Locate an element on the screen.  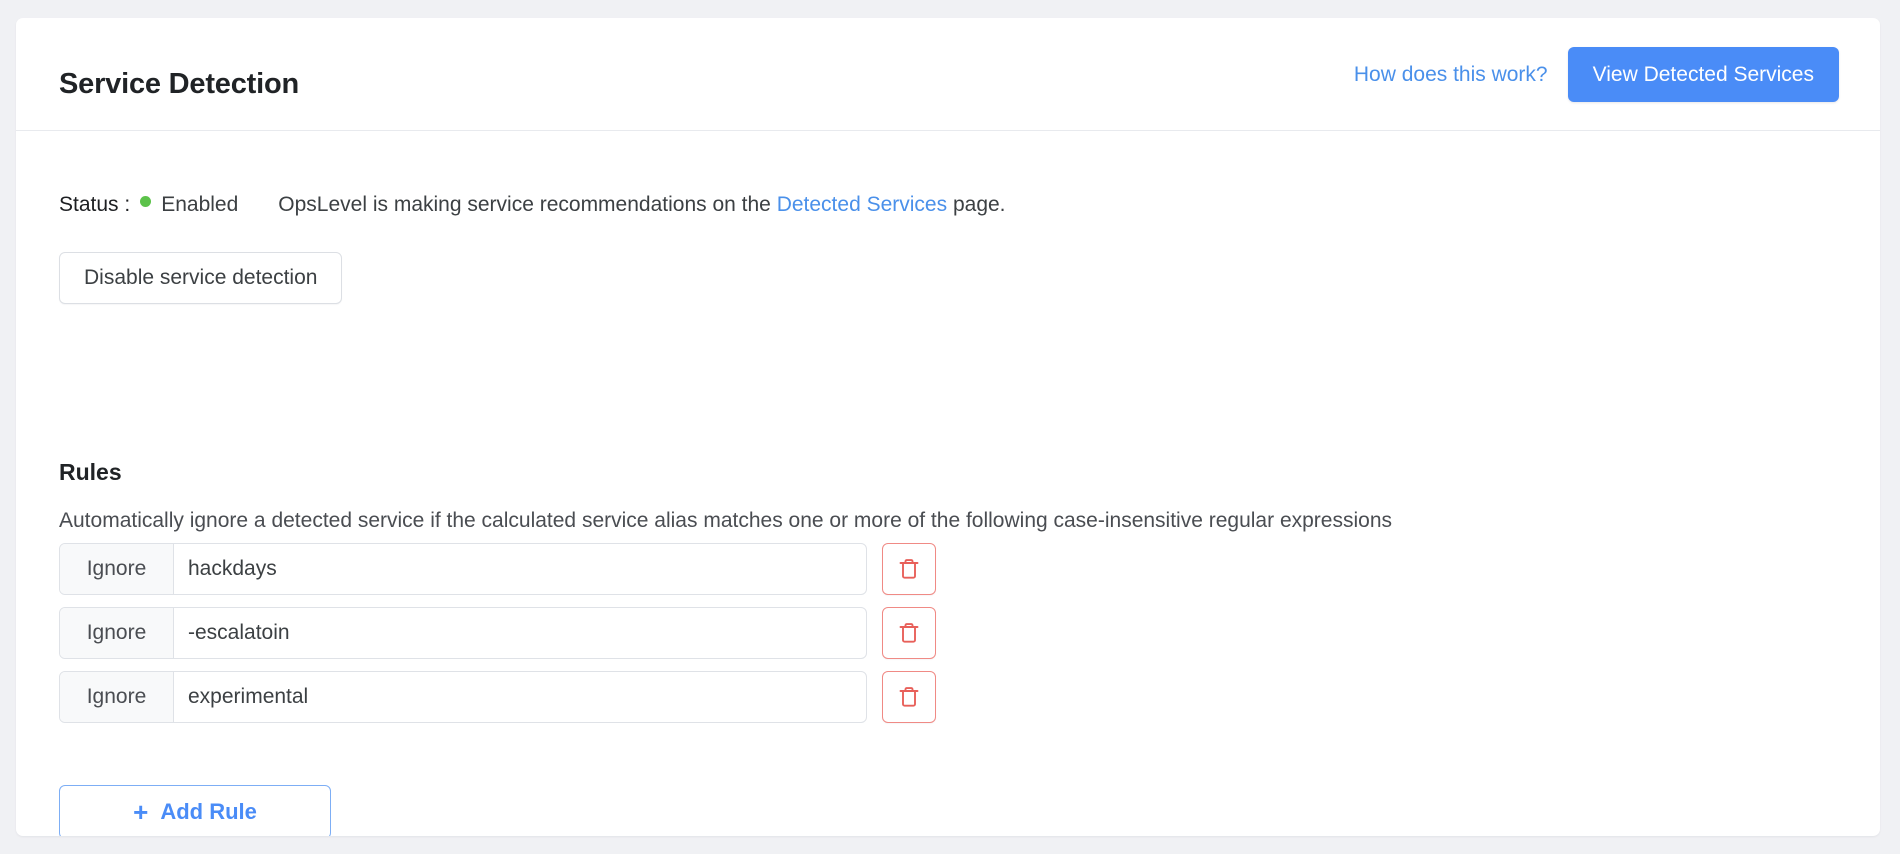
plus-icon: + is located at coordinates (141, 812).